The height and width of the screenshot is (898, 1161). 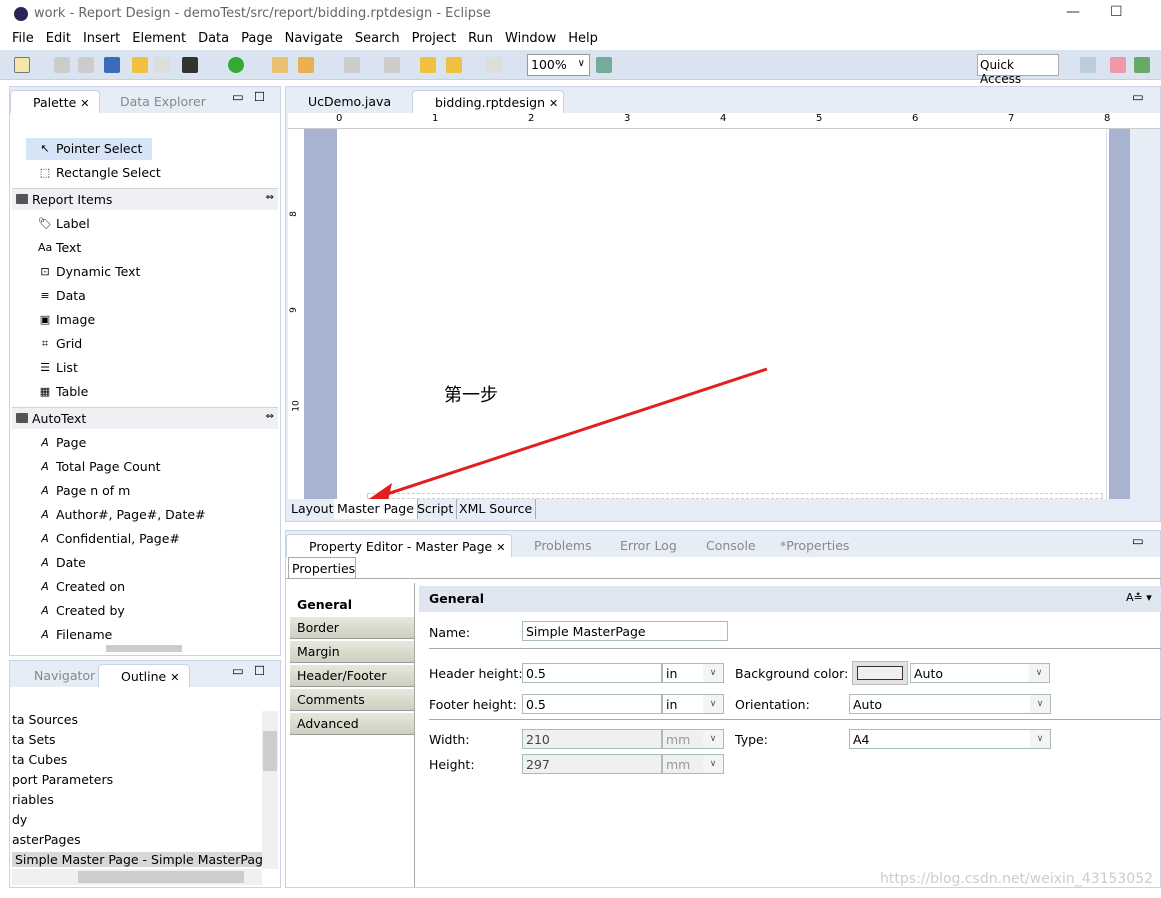 I want to click on palette-item: A Date, so click(x=56, y=563).